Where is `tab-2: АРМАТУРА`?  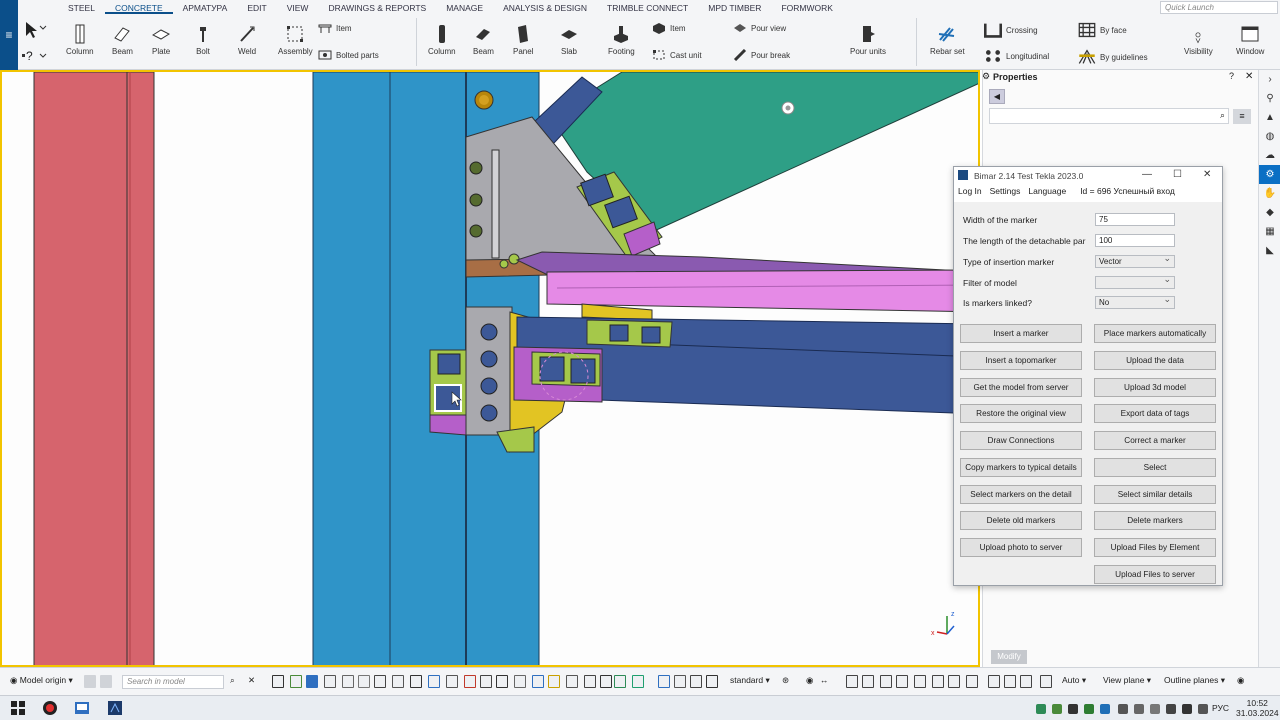 tab-2: АРМАТУРА is located at coordinates (205, 7).